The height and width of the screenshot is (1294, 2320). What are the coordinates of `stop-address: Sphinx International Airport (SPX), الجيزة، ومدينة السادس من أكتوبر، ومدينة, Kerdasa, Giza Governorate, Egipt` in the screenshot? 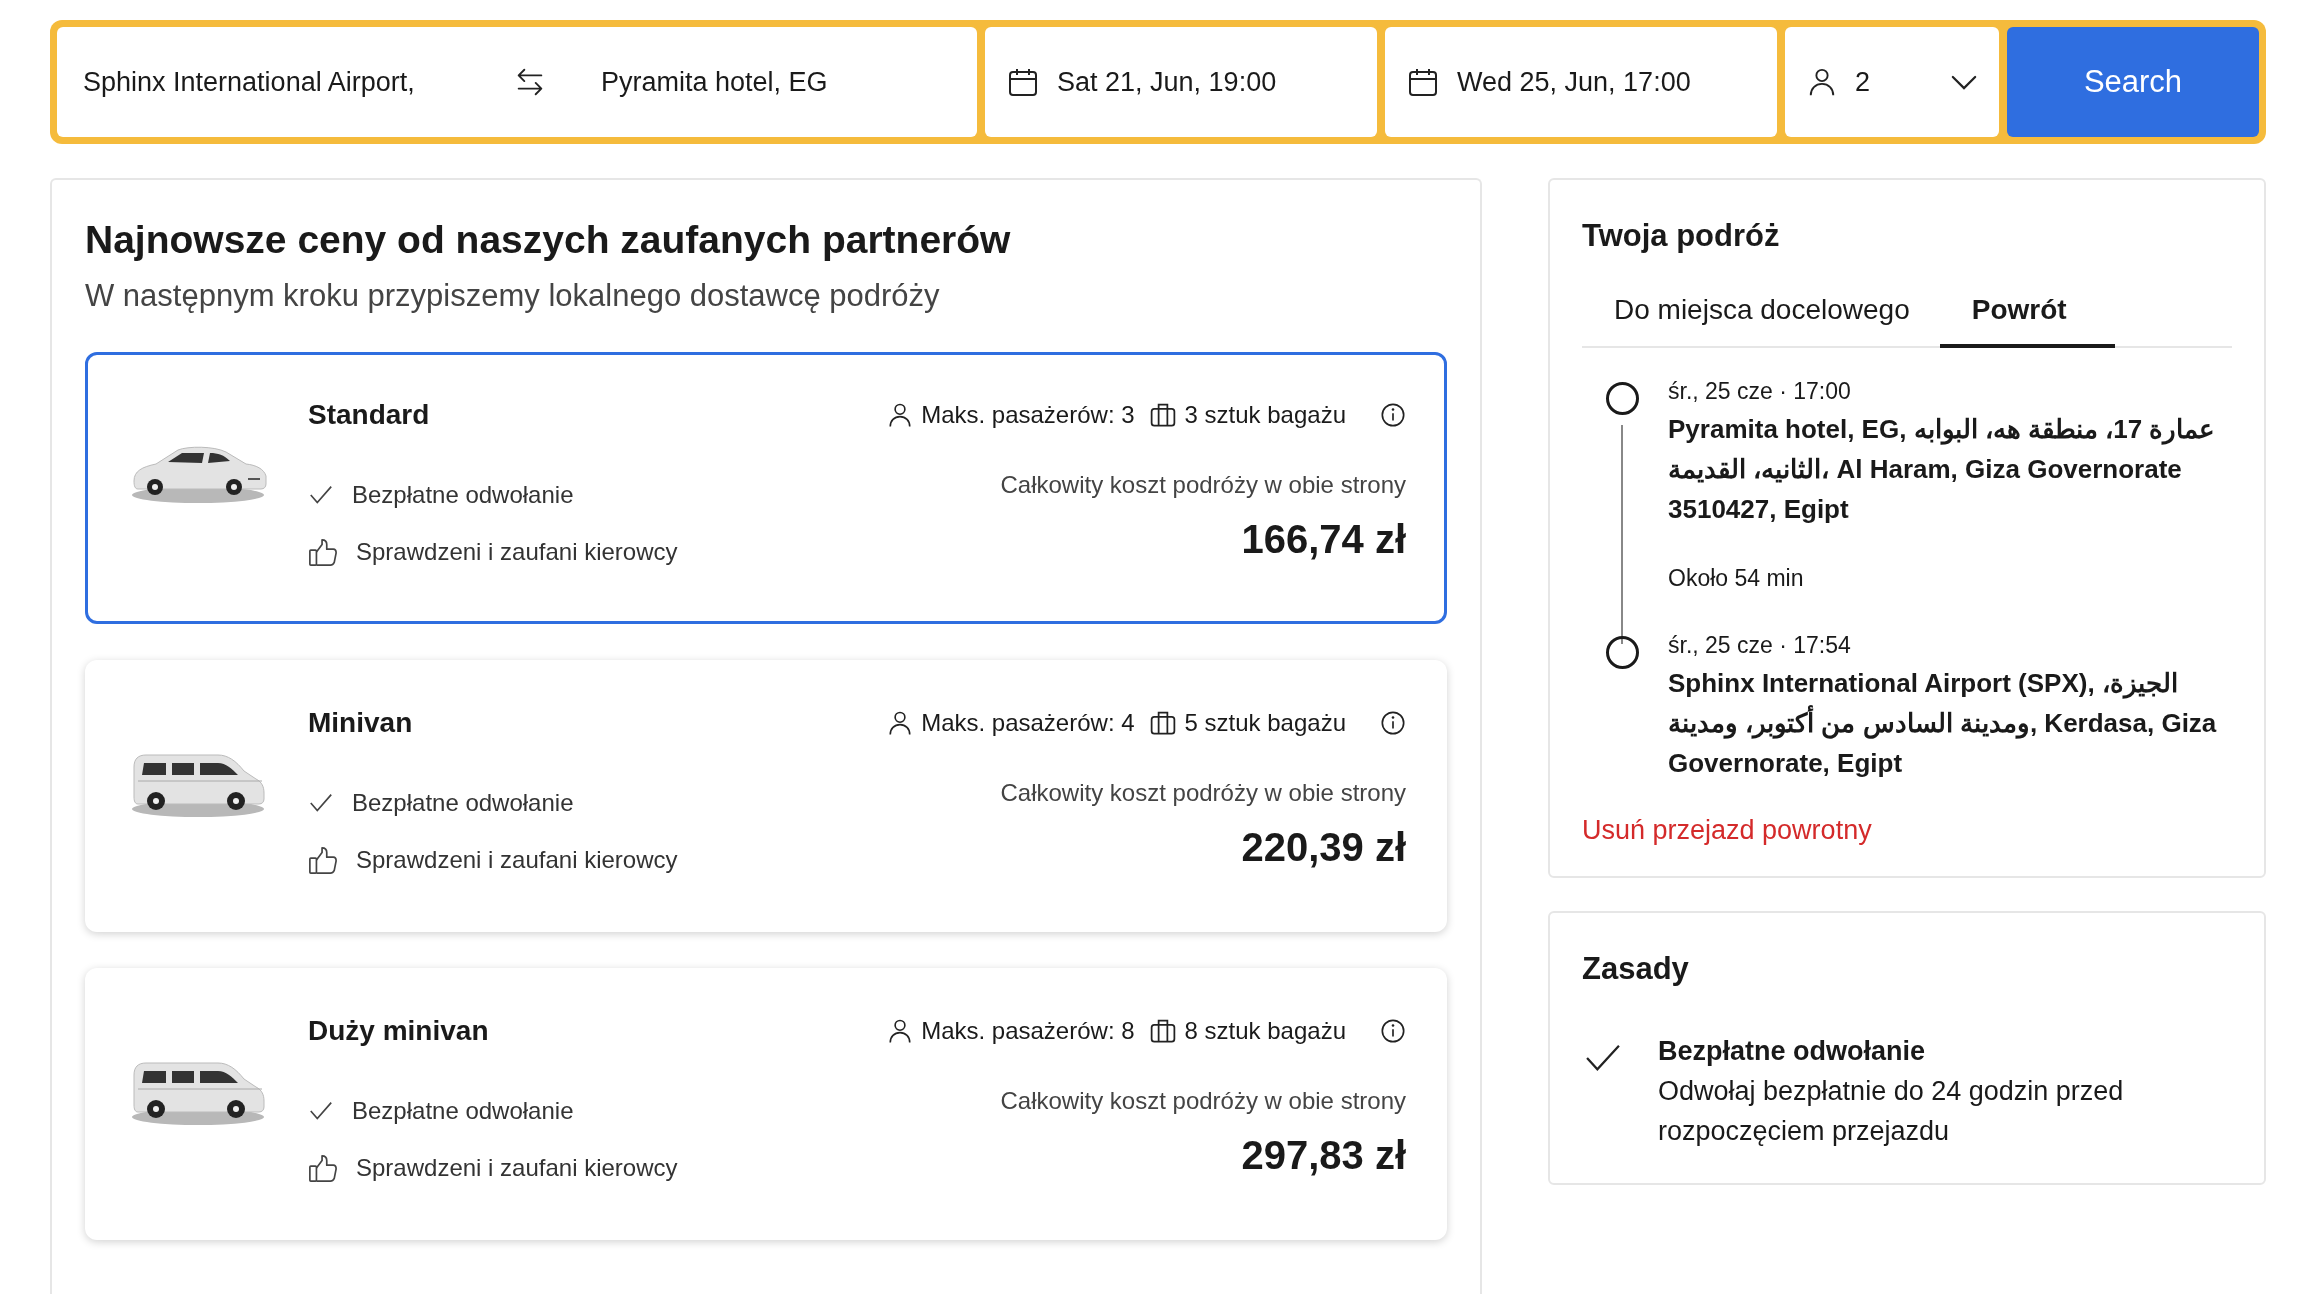 It's located at (1943, 723).